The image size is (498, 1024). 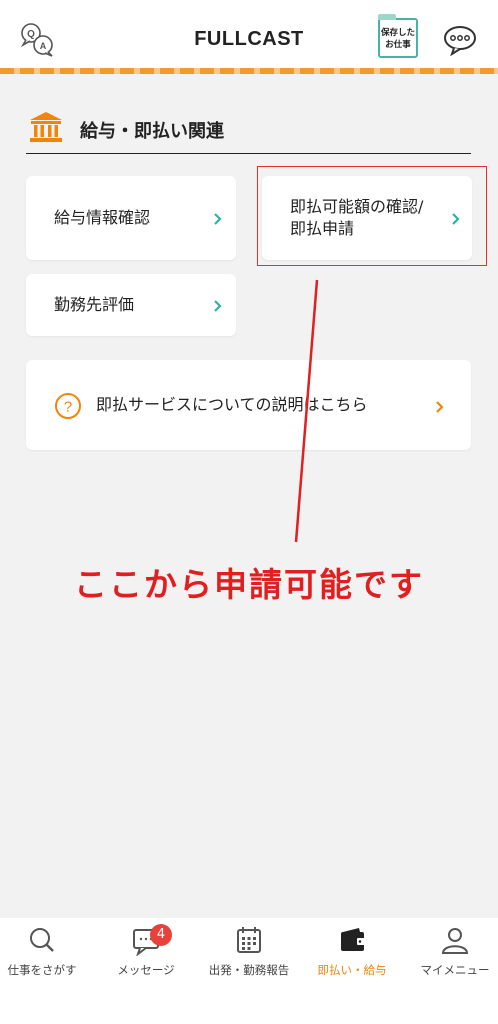 I want to click on saved-jobs-button: 保存した お仕事, so click(x=398, y=36).